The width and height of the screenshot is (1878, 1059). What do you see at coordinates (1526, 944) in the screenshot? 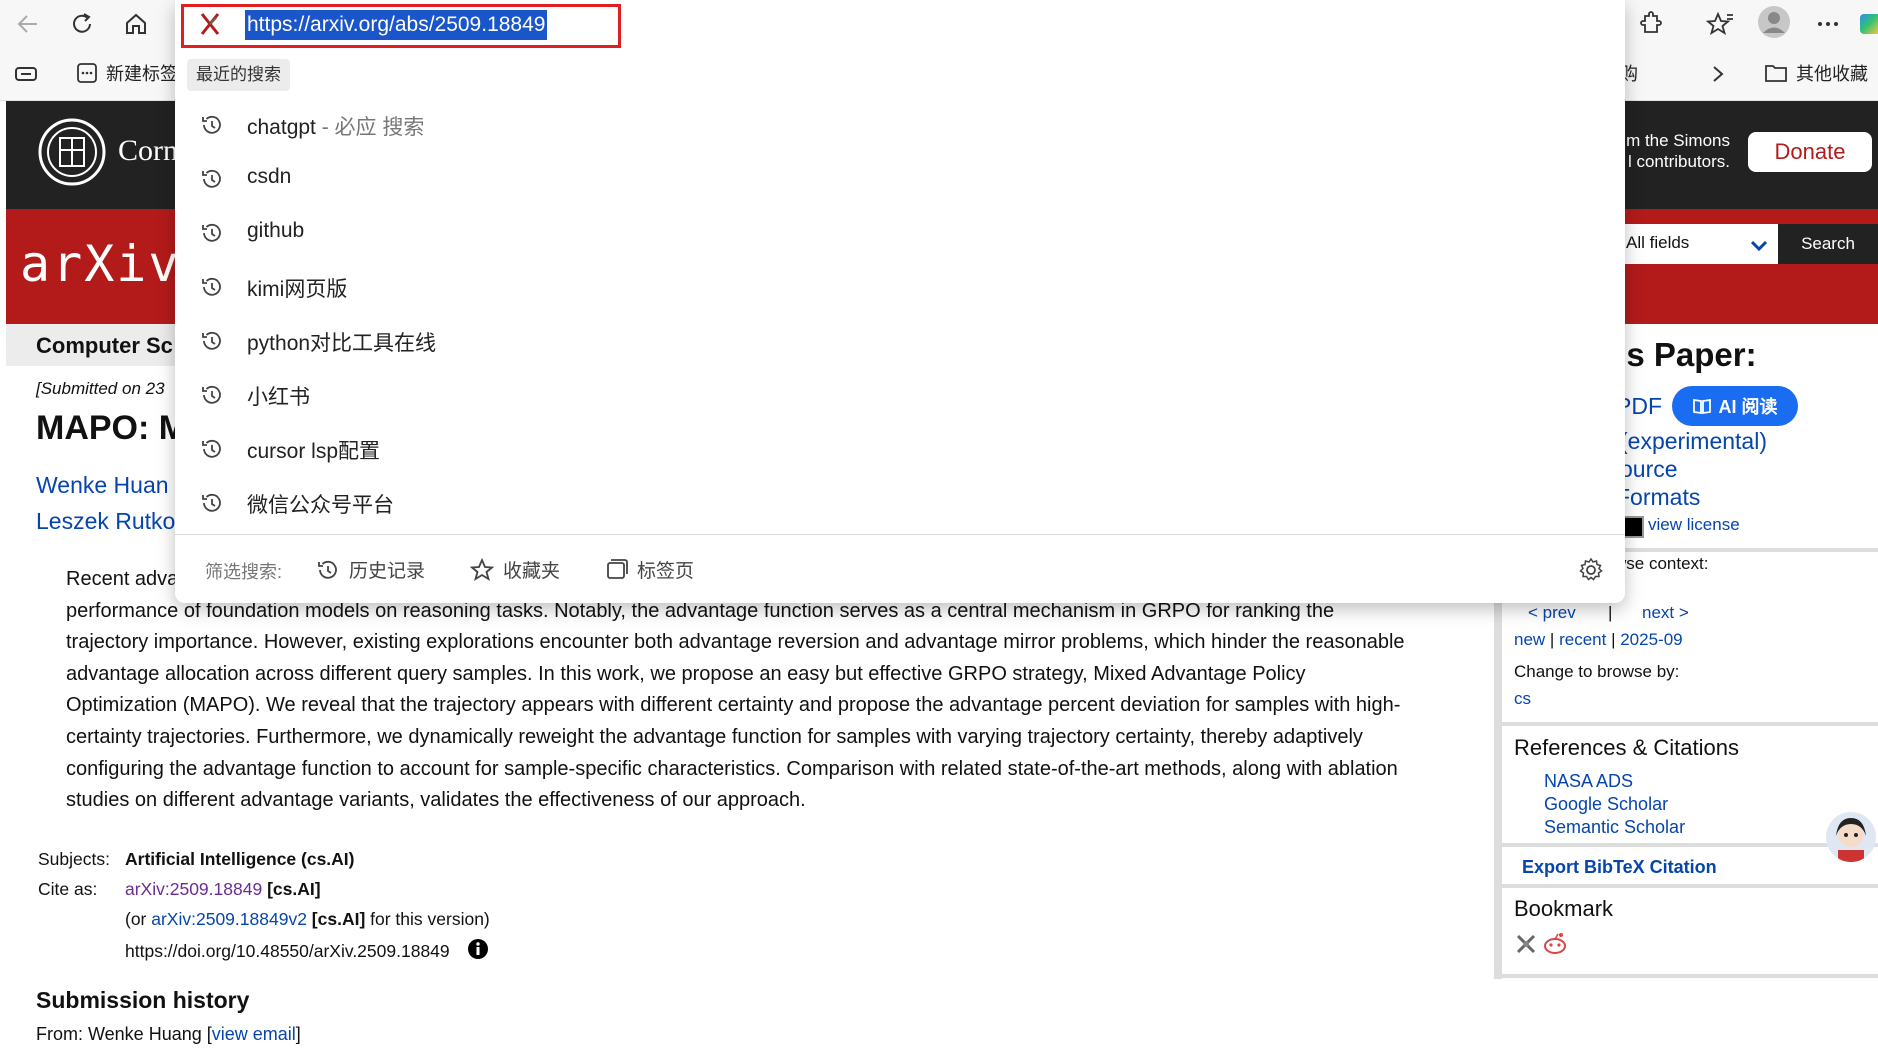
I see `bibsonomy-icon` at bounding box center [1526, 944].